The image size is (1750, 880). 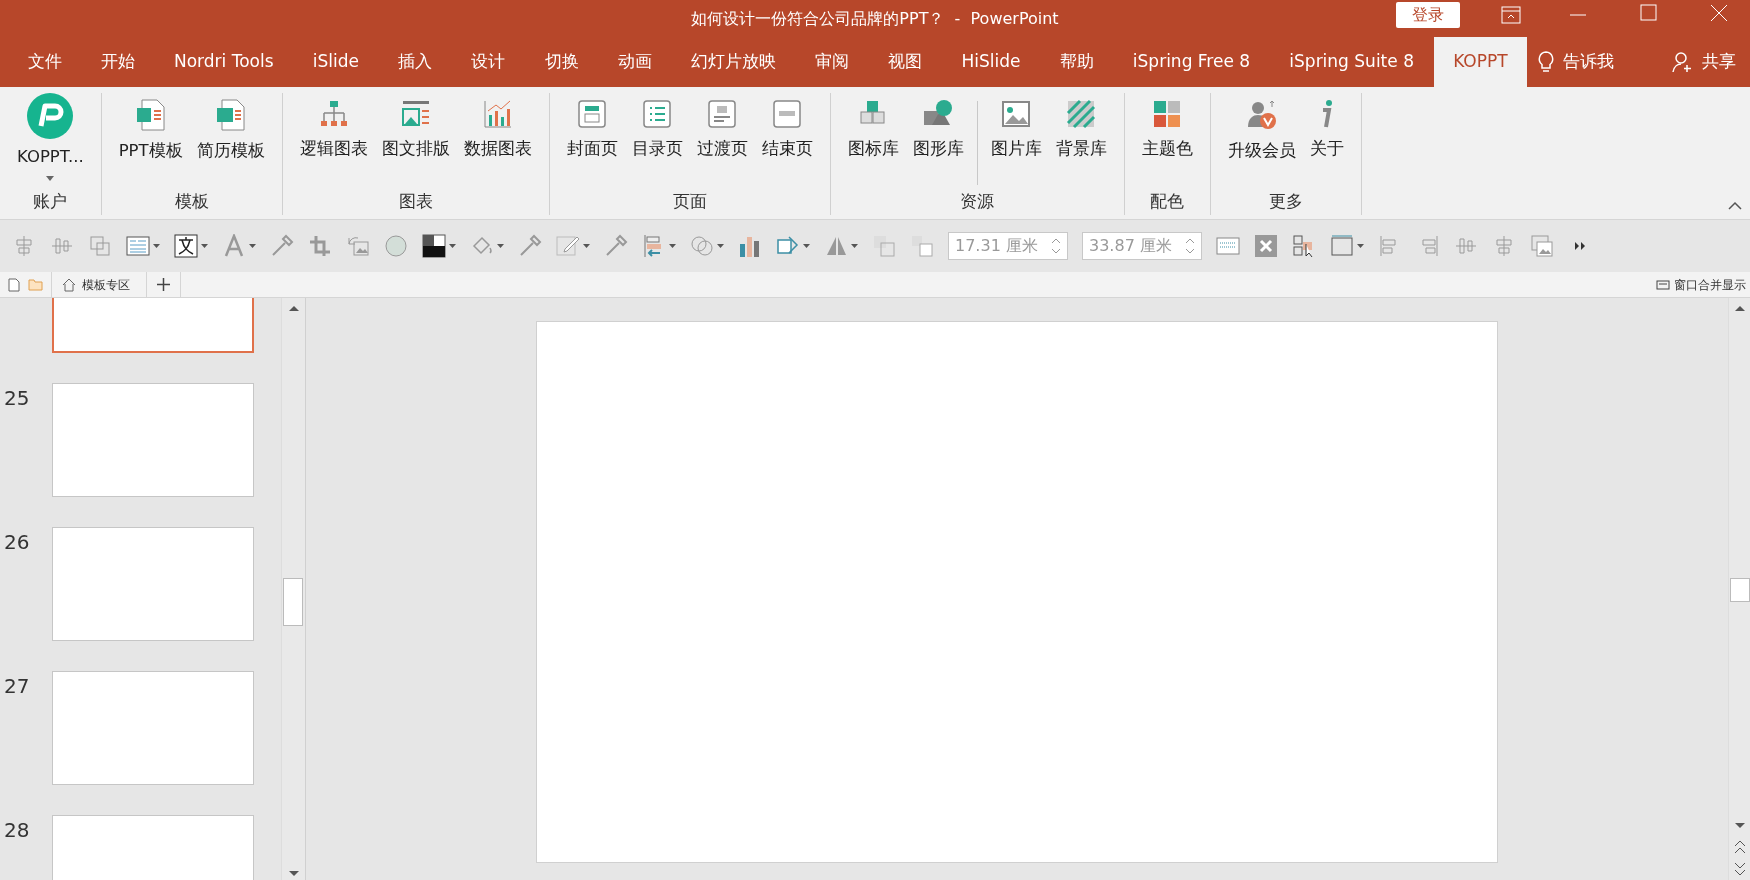 I want to click on window-icon, so click(x=1663, y=284).